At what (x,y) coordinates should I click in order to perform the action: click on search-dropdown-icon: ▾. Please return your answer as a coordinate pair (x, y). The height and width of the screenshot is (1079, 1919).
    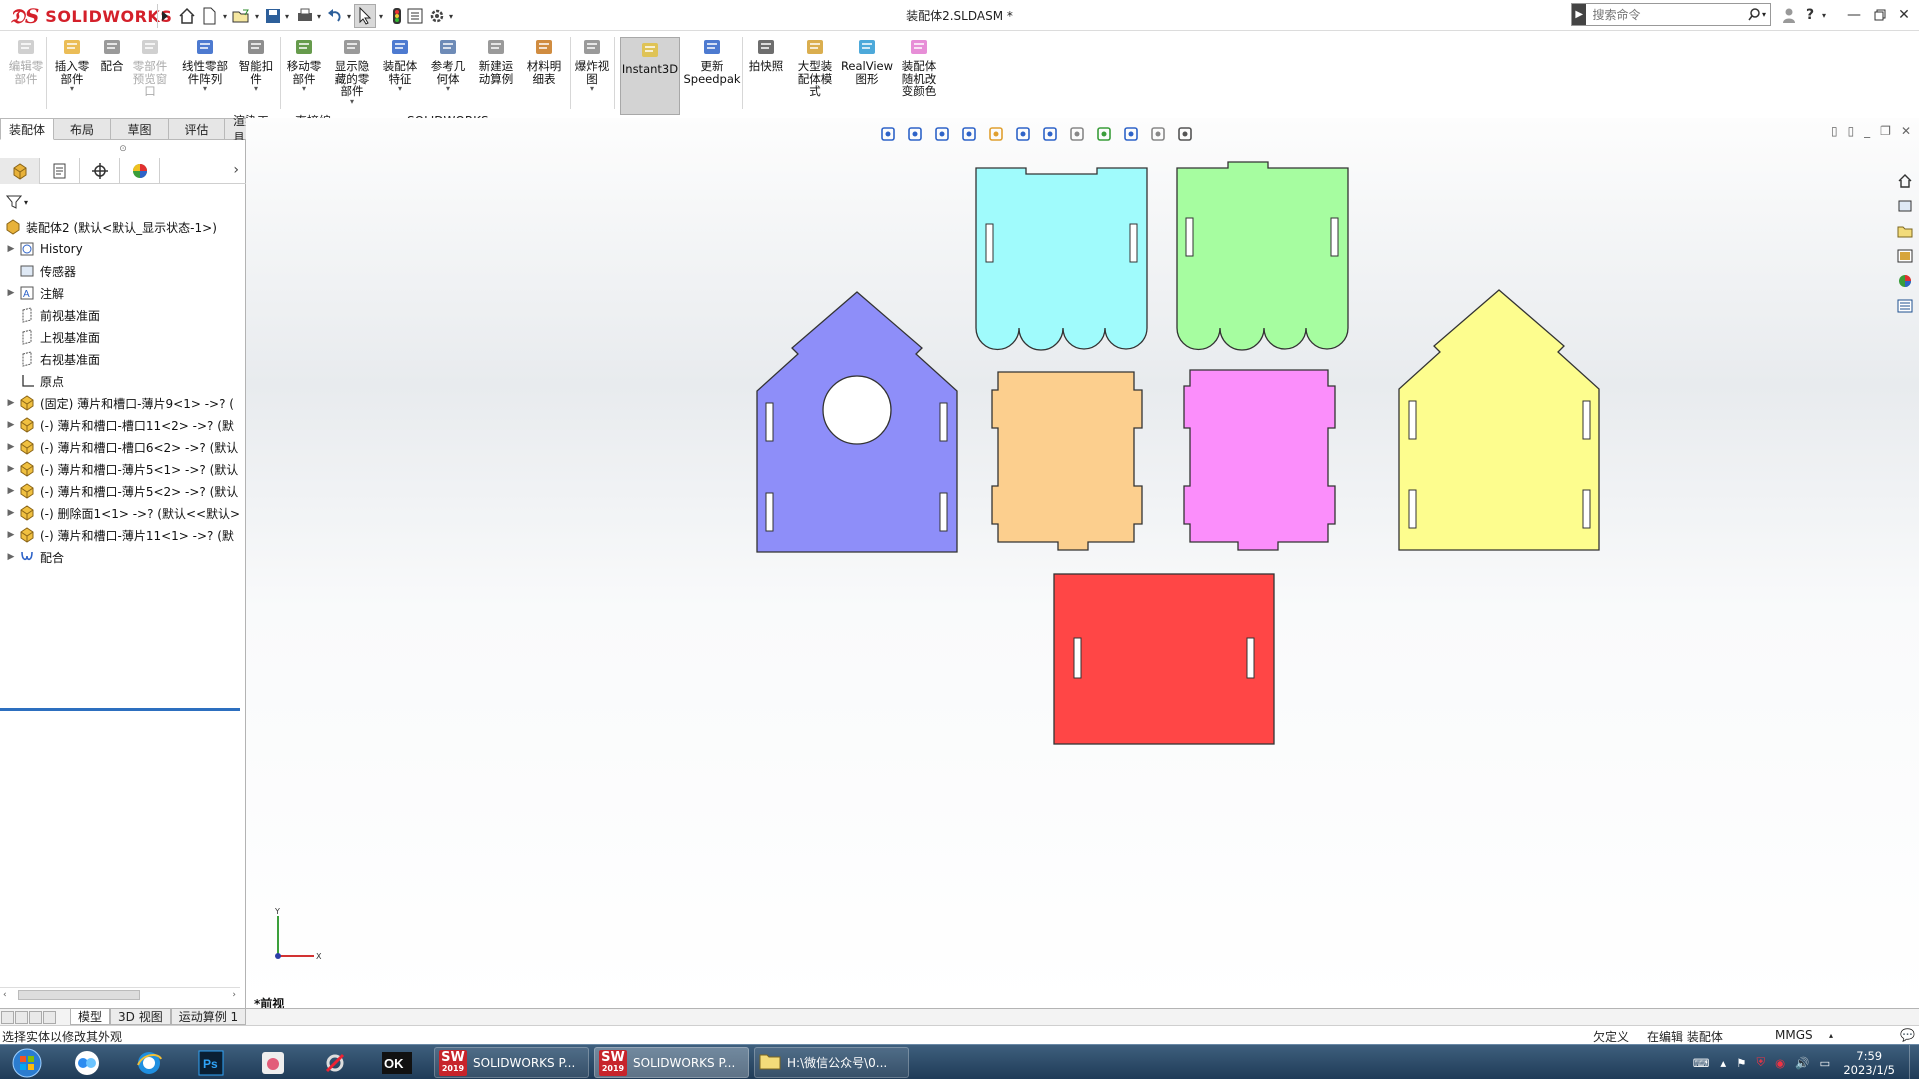
    Looking at the image, I should click on (1766, 14).